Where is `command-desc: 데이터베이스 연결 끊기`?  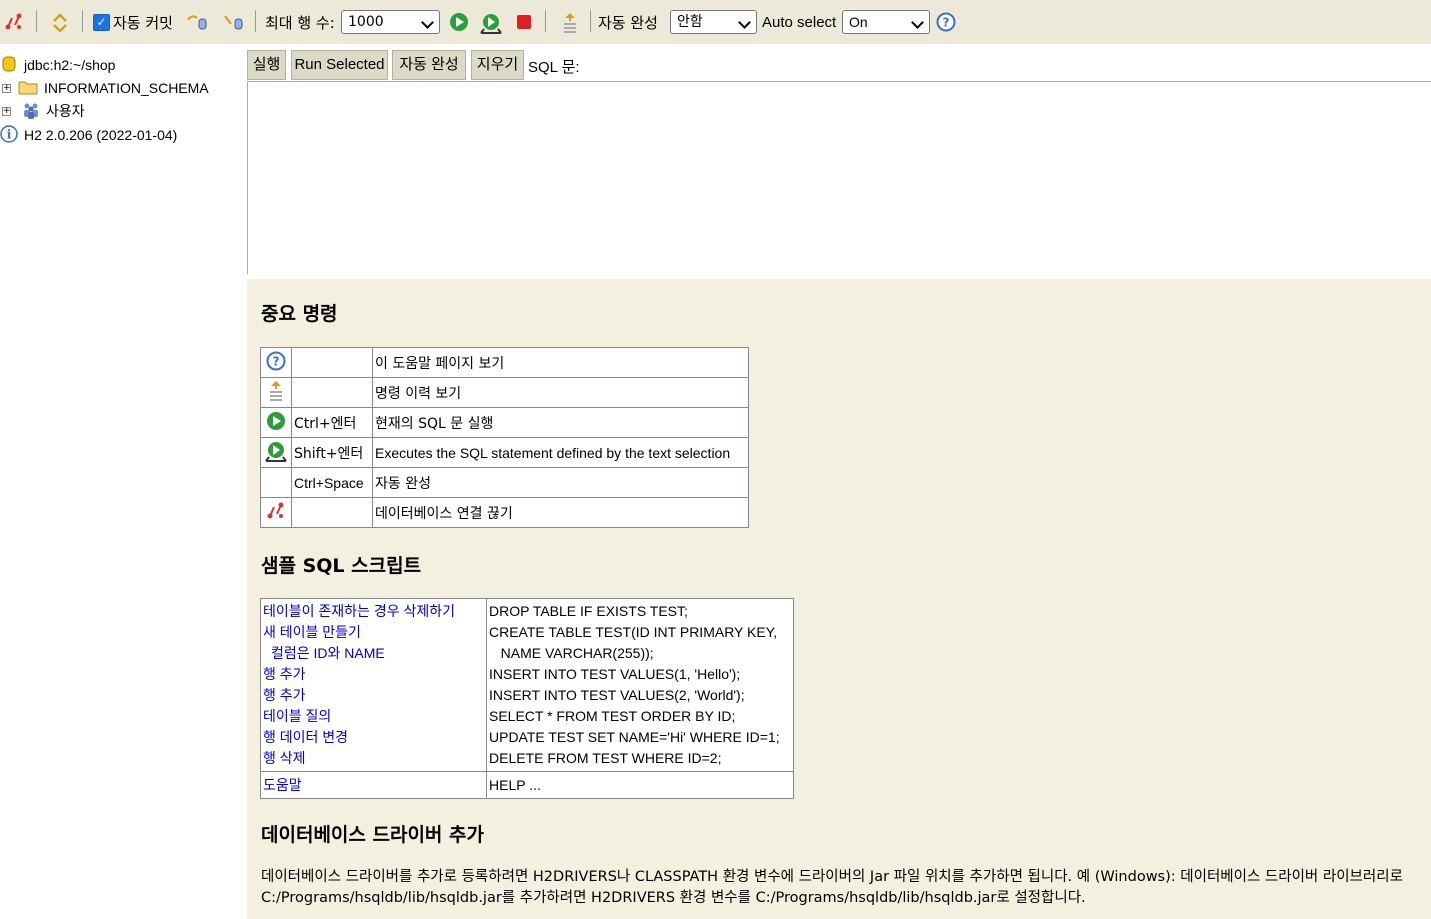
command-desc: 데이터베이스 연결 끊기 is located at coordinates (560, 512).